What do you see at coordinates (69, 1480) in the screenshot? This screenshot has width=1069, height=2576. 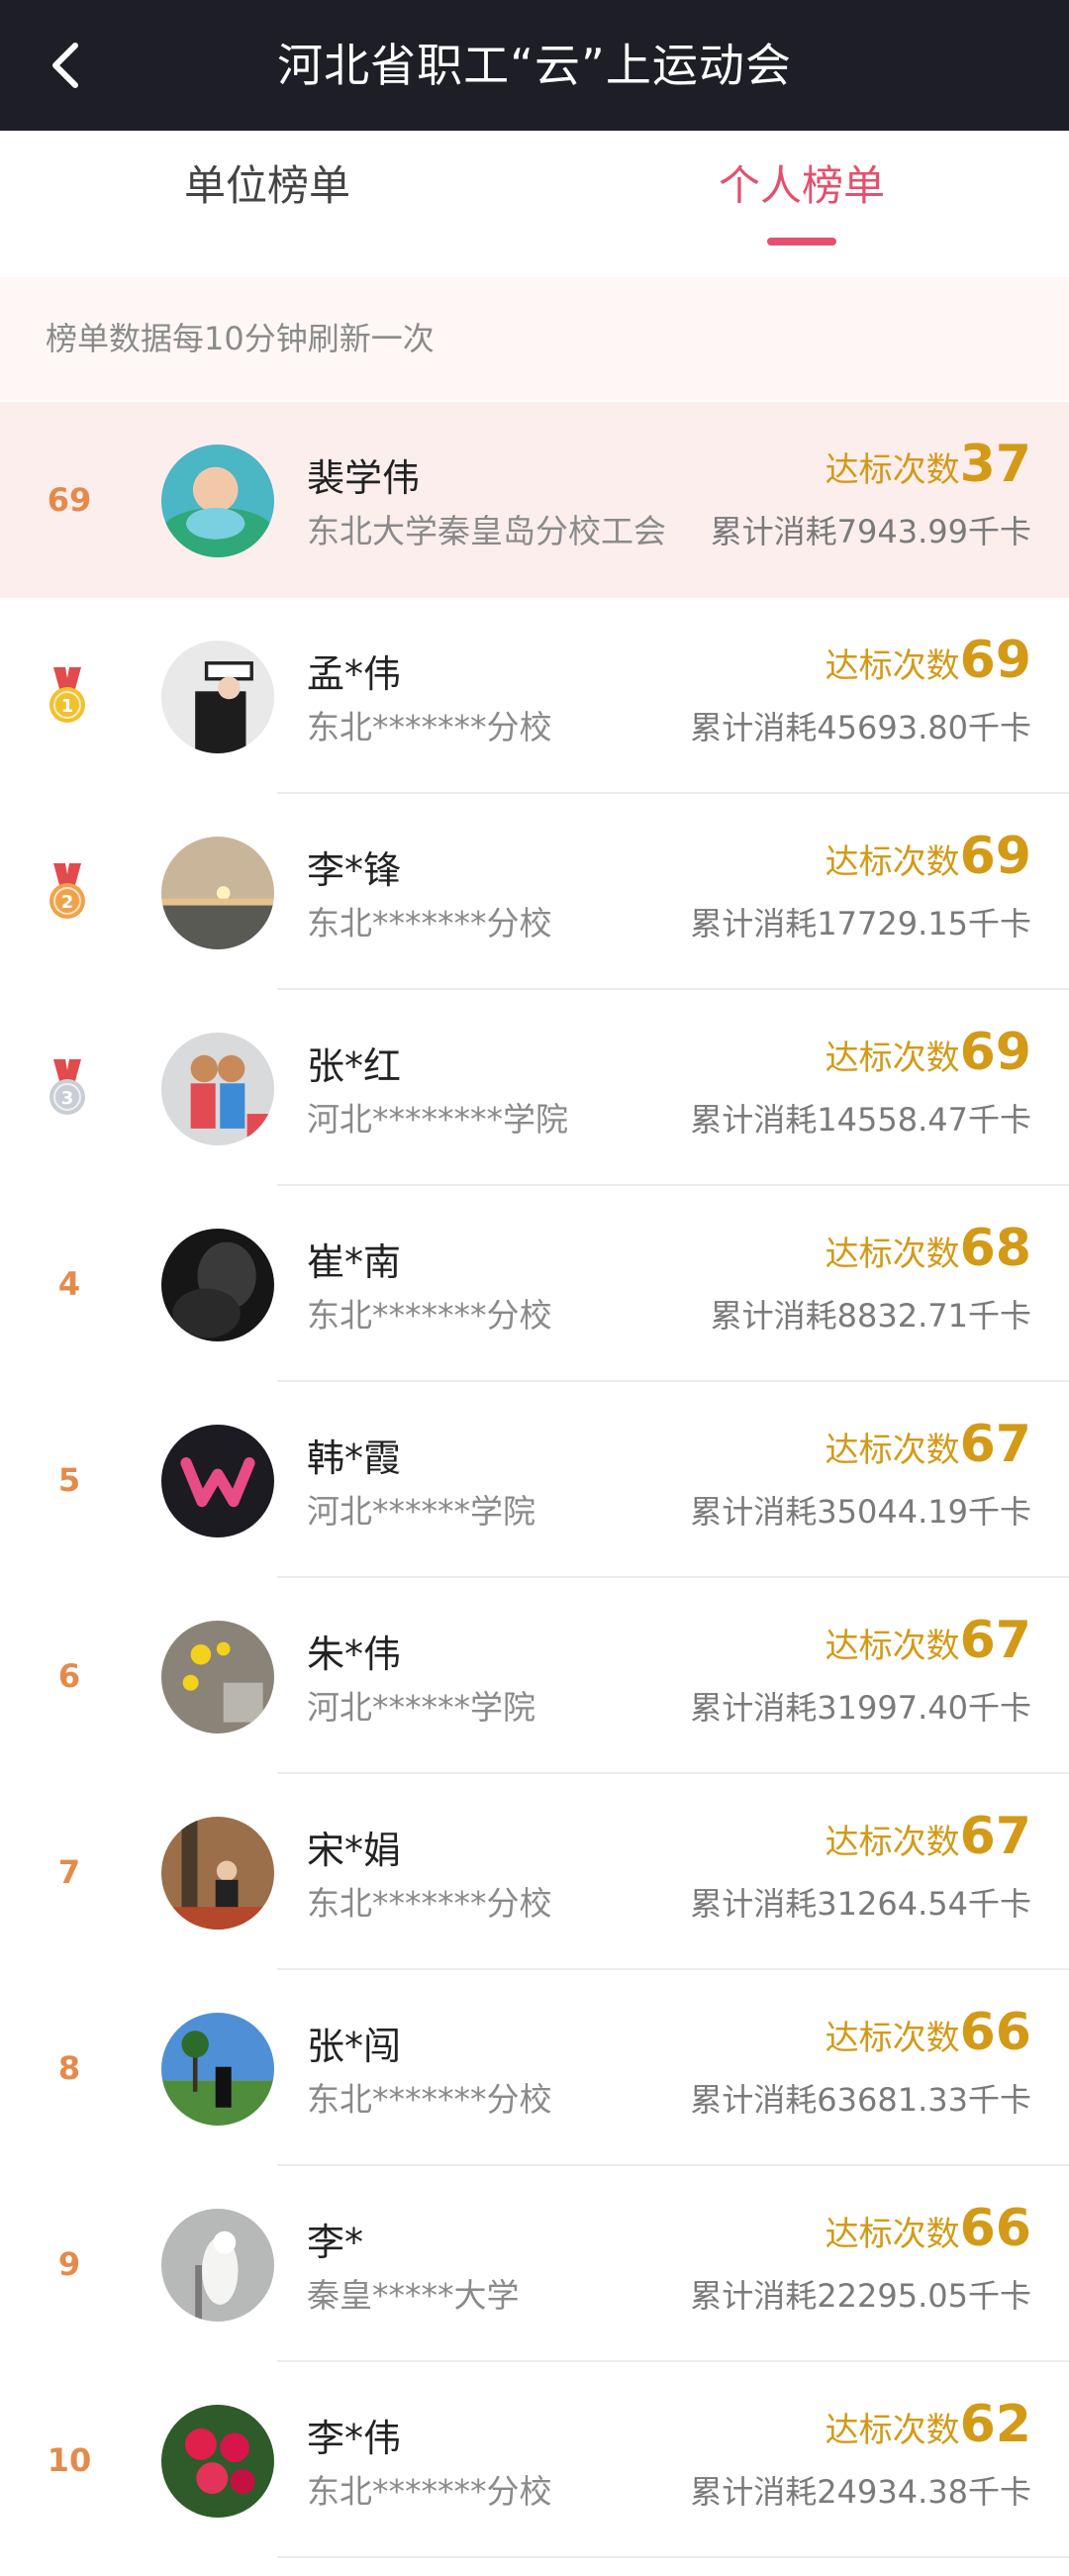 I see `rank-number: 5` at bounding box center [69, 1480].